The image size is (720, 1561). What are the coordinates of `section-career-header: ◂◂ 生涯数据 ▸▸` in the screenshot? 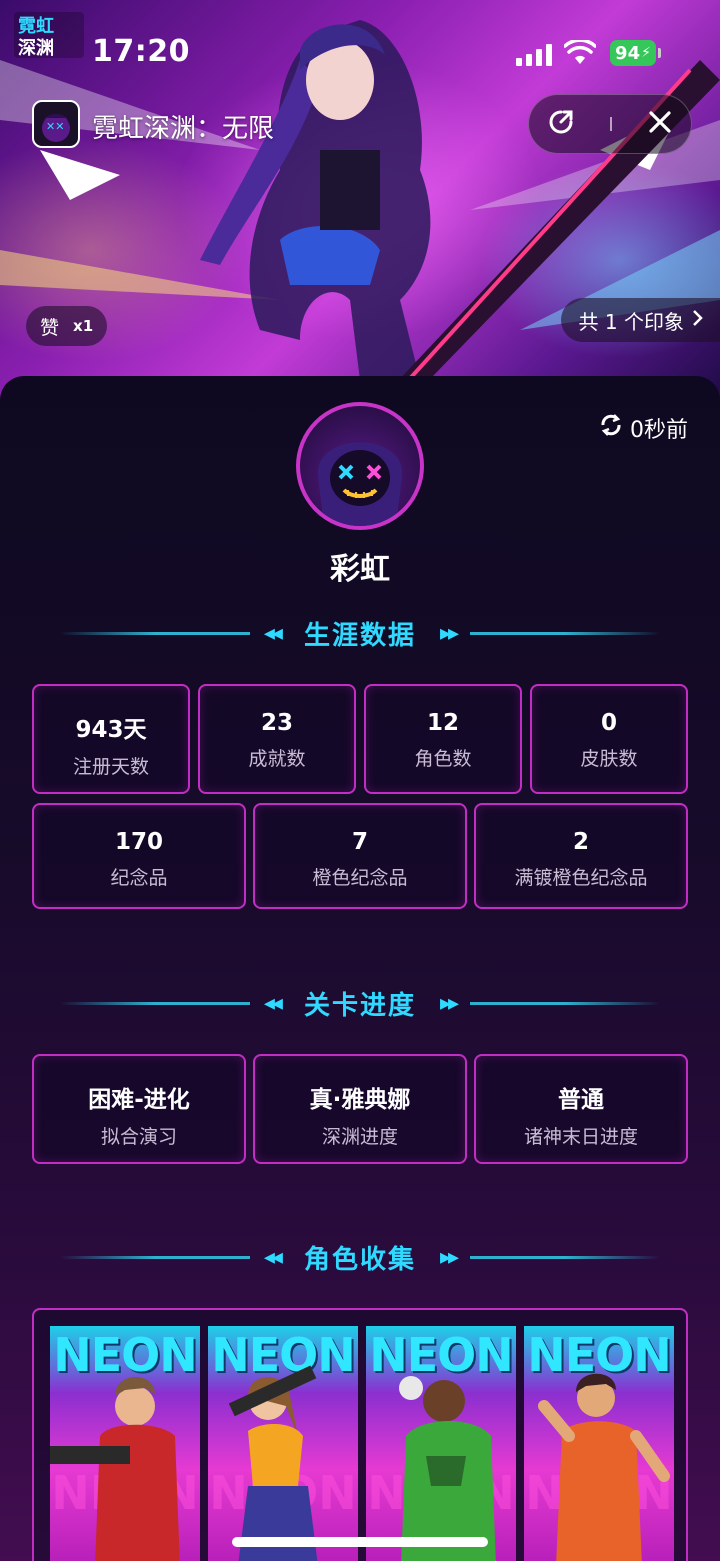 It's located at (360, 633).